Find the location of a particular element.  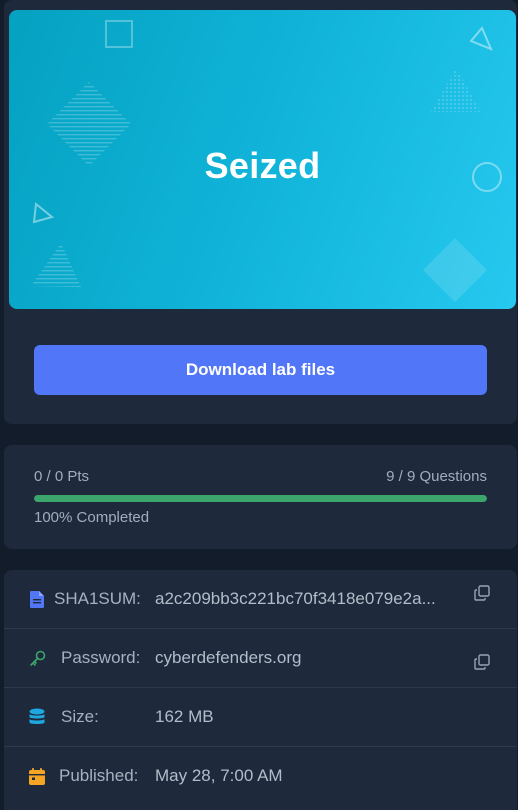

password-value: cyberdefenders.org is located at coordinates (228, 657).